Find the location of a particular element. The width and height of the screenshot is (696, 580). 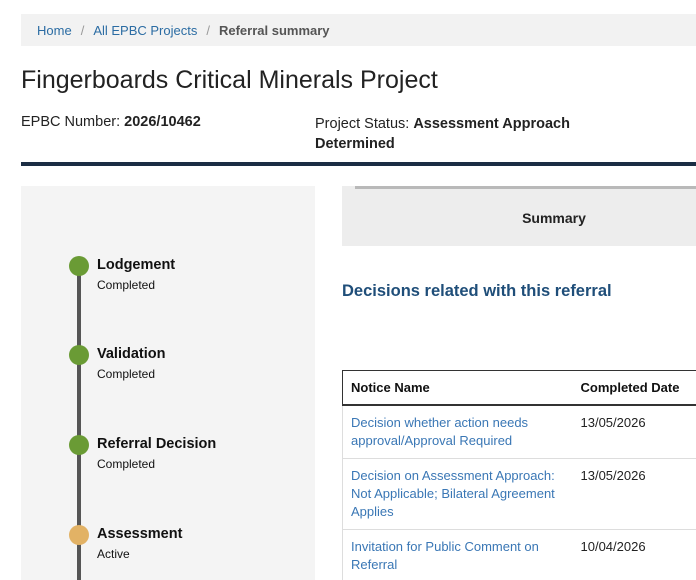

step-name: Assessment is located at coordinates (140, 534).